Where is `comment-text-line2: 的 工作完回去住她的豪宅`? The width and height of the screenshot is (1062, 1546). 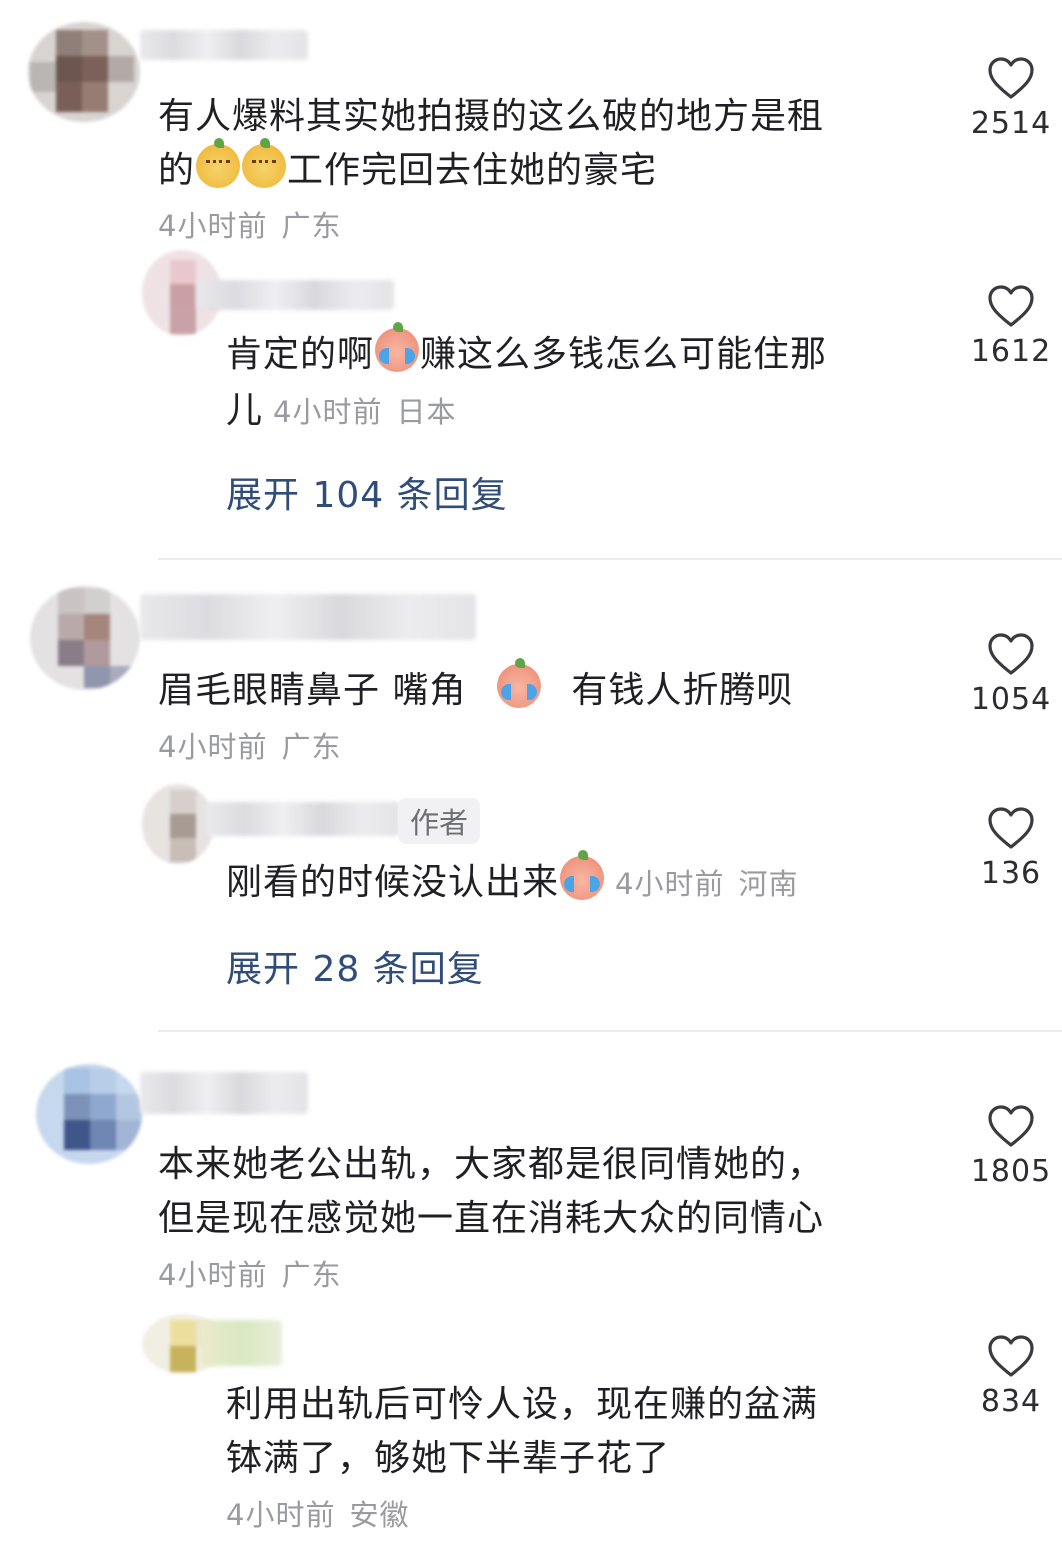
comment-text-line2: 的 工作完回去住她的豪宅 is located at coordinates (408, 168).